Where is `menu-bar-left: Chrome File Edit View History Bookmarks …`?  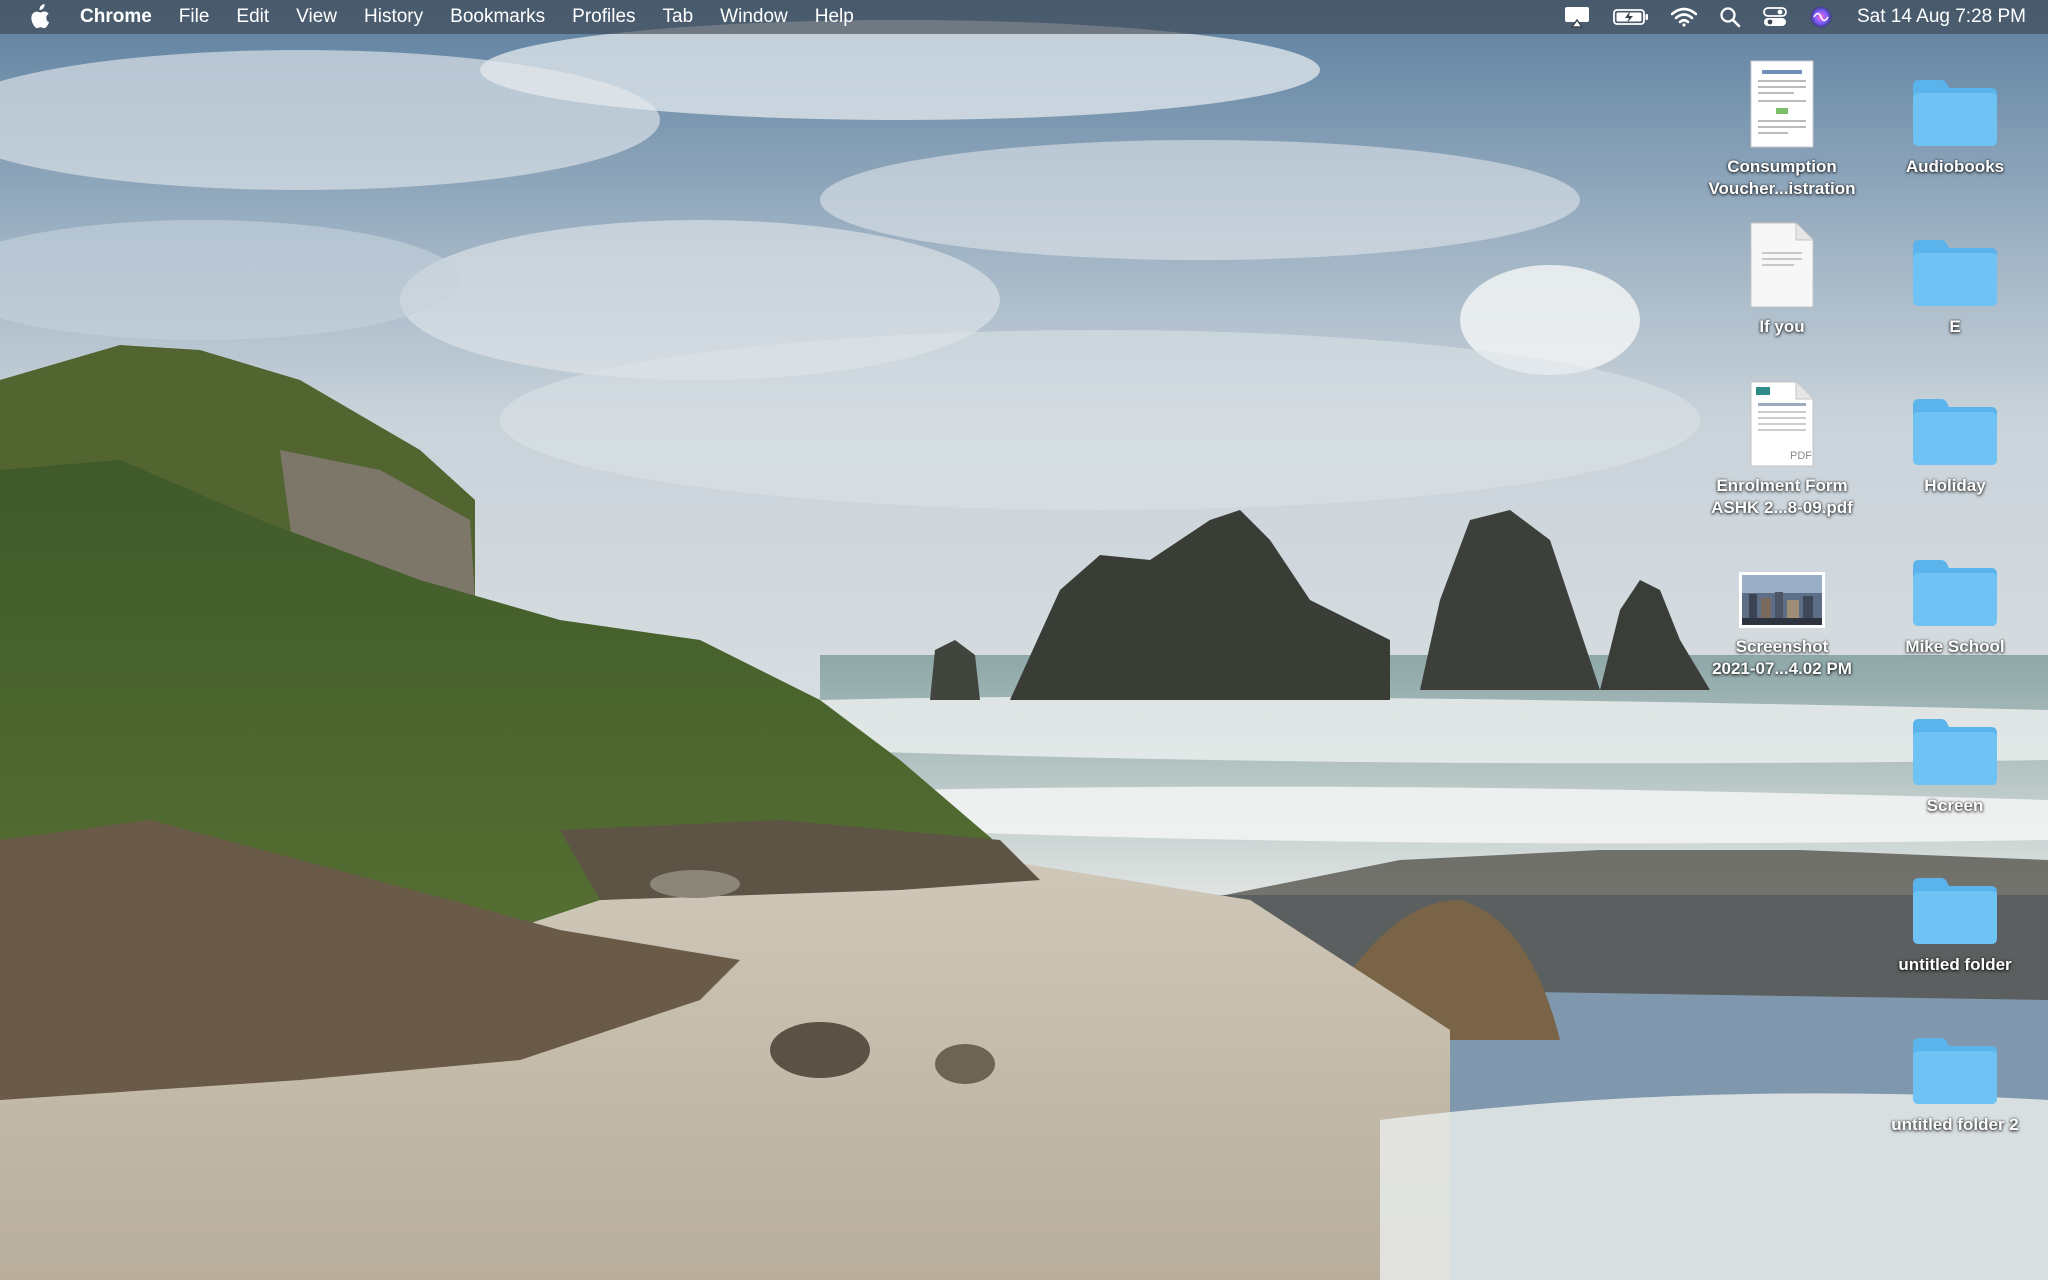 menu-bar-left: Chrome File Edit View History Bookmarks … is located at coordinates (440, 17).